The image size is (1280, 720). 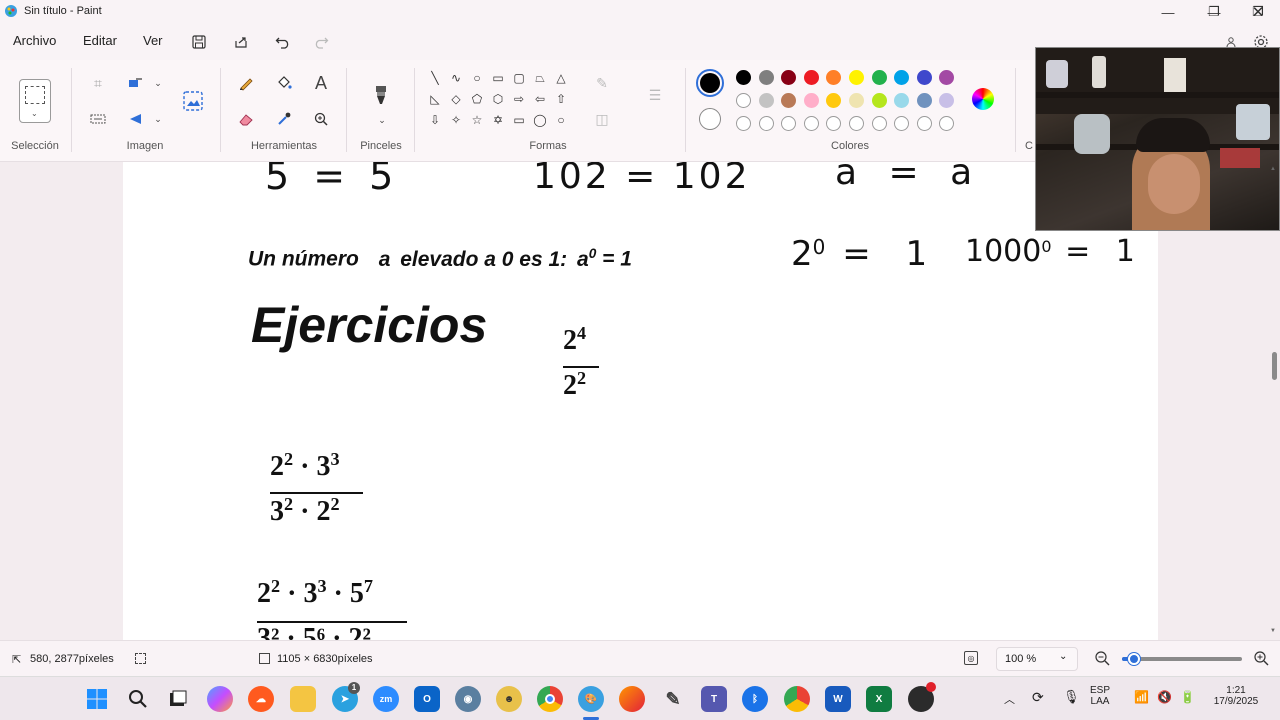 What do you see at coordinates (435, 99) in the screenshot?
I see `right-triangle-shape-icon: ◺` at bounding box center [435, 99].